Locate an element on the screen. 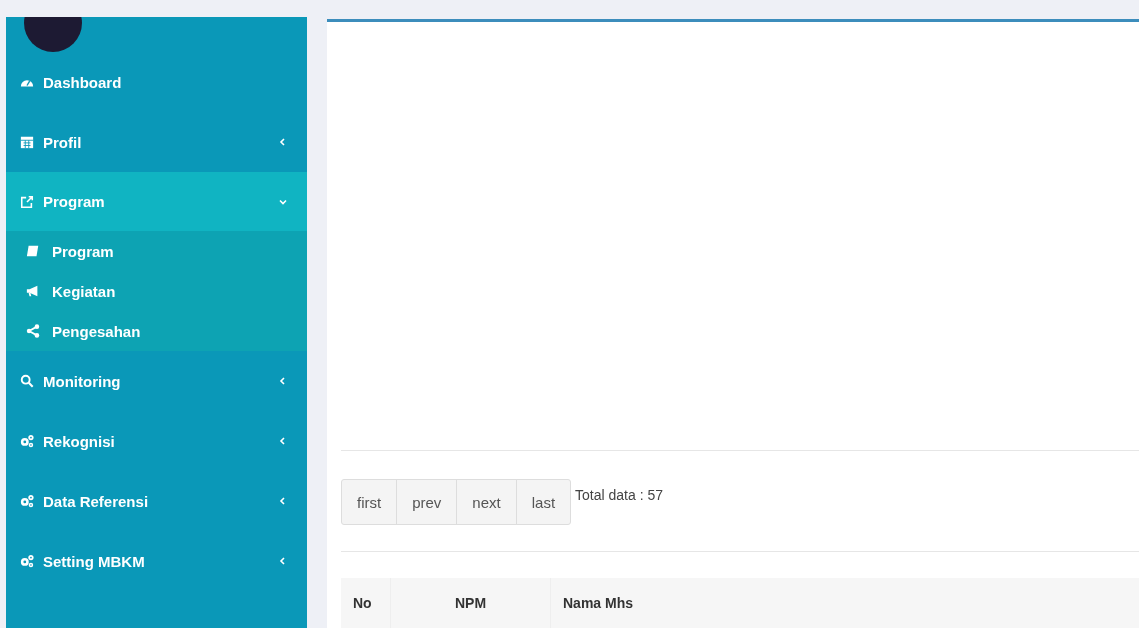  search-icon is located at coordinates (27, 381).